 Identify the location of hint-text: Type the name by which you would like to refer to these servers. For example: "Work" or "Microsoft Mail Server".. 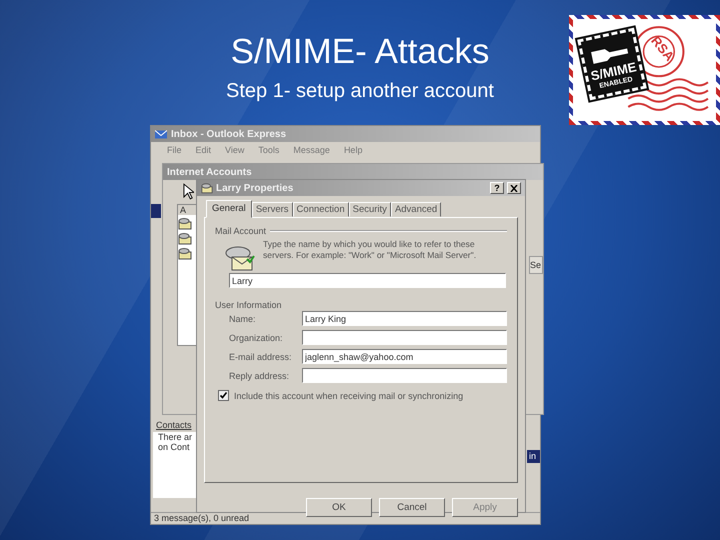
(370, 250).